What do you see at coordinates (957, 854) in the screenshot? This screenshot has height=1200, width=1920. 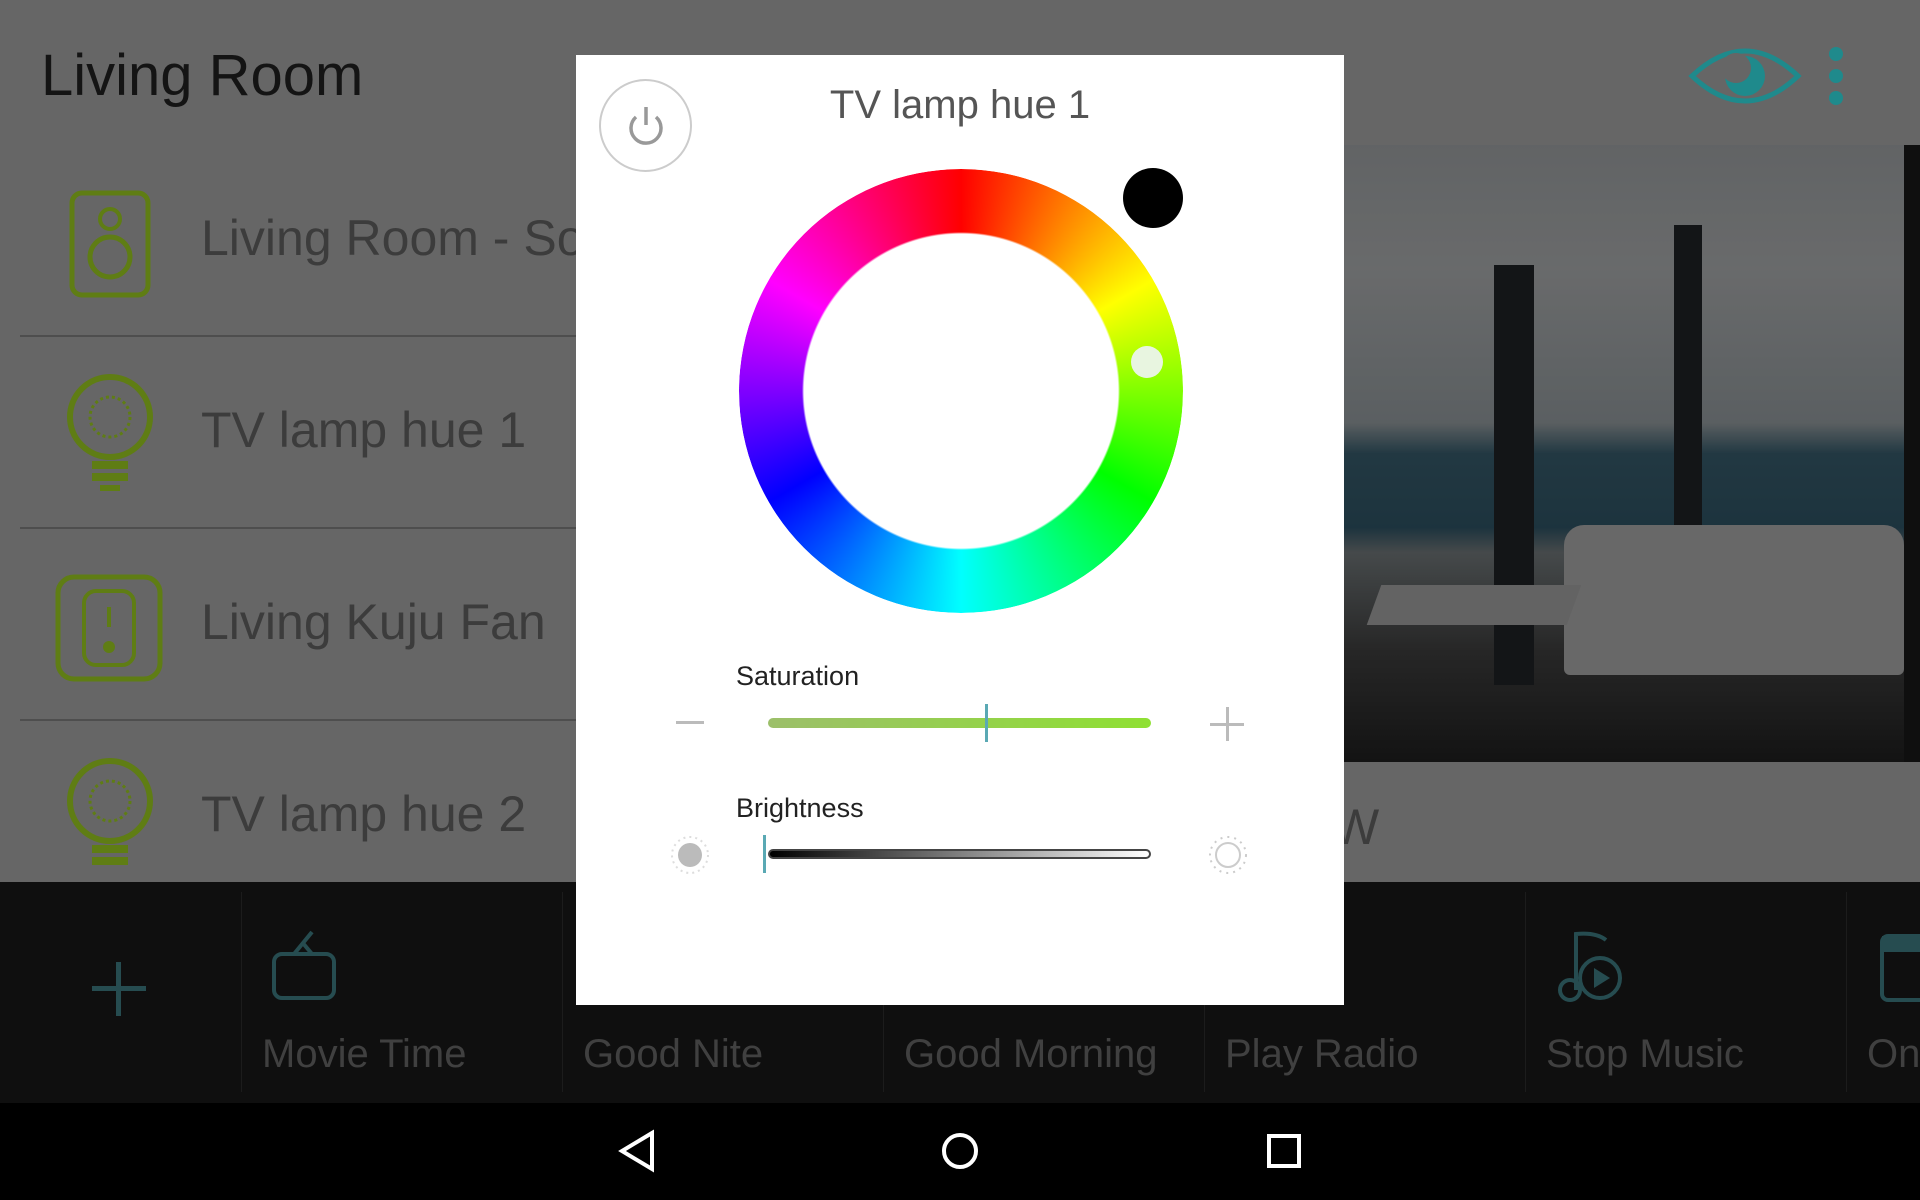 I see `brightness-slider` at bounding box center [957, 854].